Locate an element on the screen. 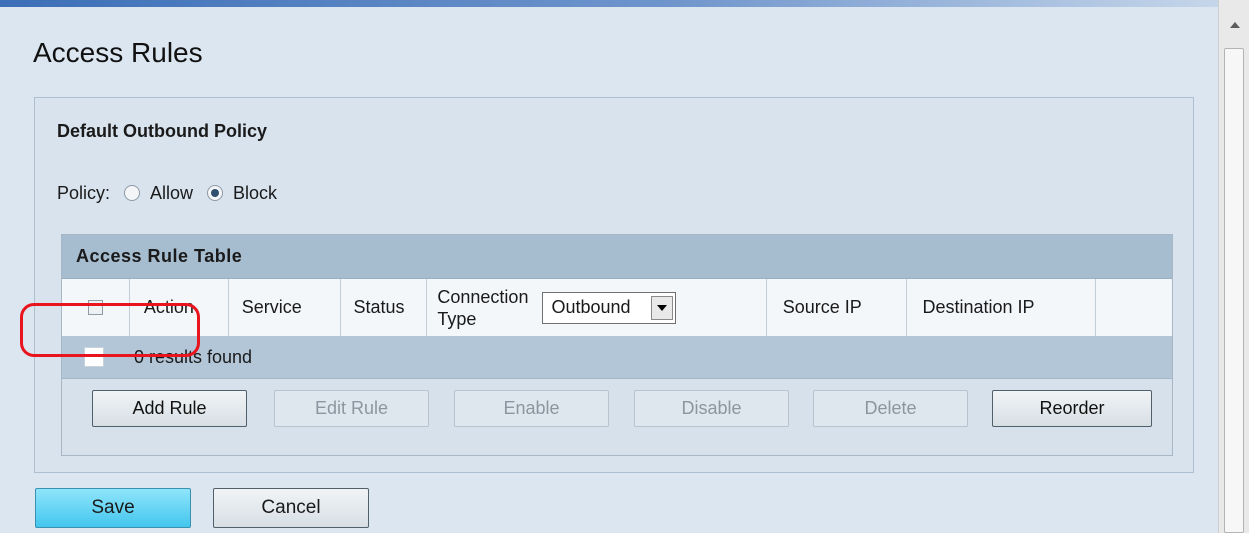 This screenshot has height=533, width=1249. allow-radio-label: Allow is located at coordinates (171, 193).